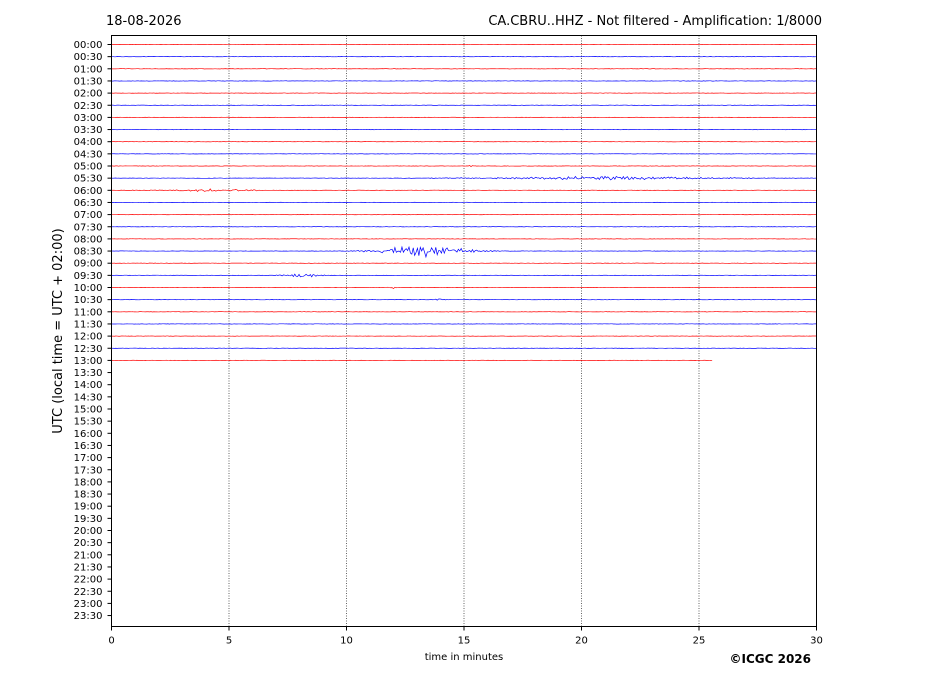 The image size is (927, 696). Describe the element at coordinates (88, 227) in the screenshot. I see `y-tick-label: 07:30` at that location.